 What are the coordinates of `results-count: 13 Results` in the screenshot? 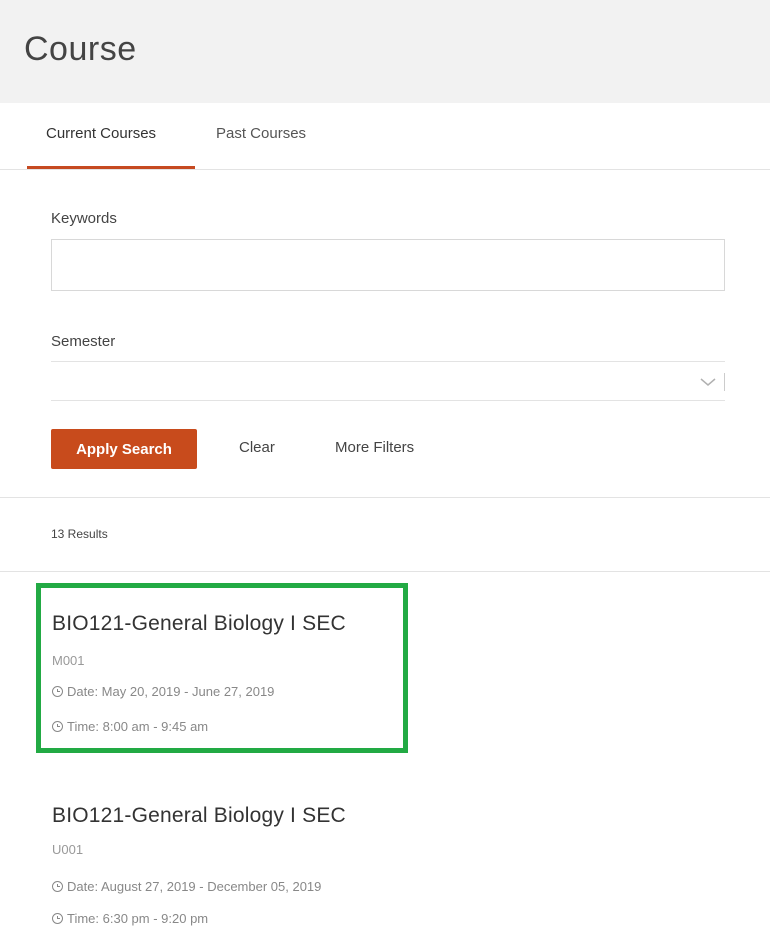 It's located at (79, 534).